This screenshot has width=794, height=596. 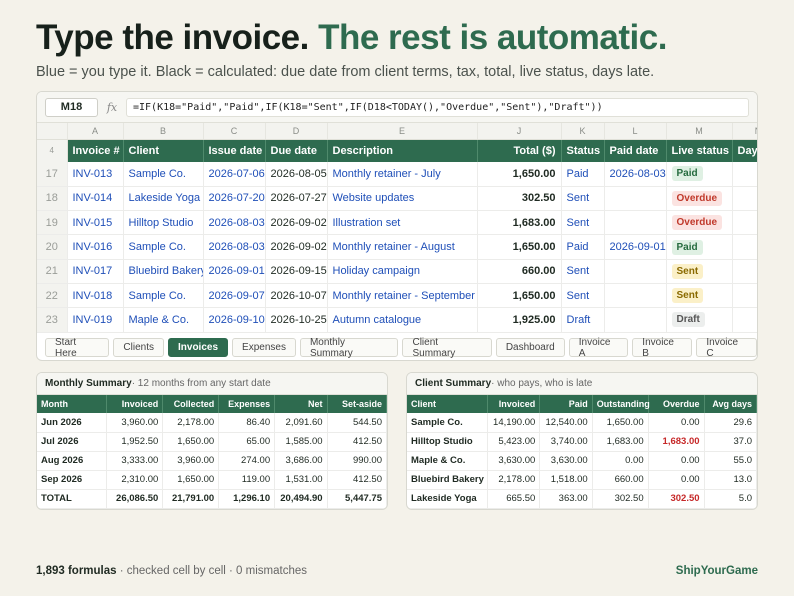 What do you see at coordinates (357, 498) in the screenshot?
I see `summary-total-cell: 5,447.75` at bounding box center [357, 498].